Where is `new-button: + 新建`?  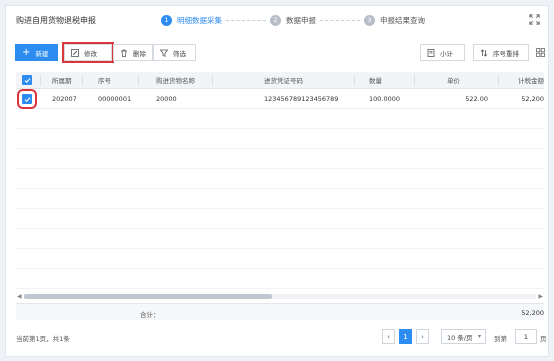
new-button: + 新建 is located at coordinates (36, 52).